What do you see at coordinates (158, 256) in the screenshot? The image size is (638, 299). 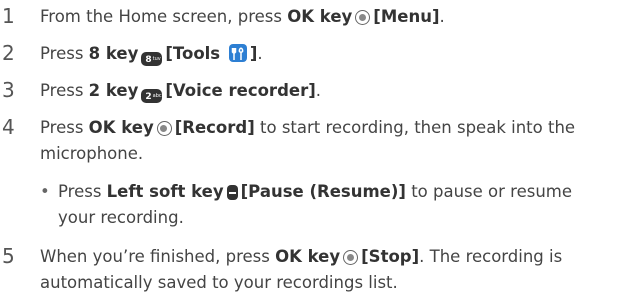 I see `step-text-before: When you’re finished, press` at bounding box center [158, 256].